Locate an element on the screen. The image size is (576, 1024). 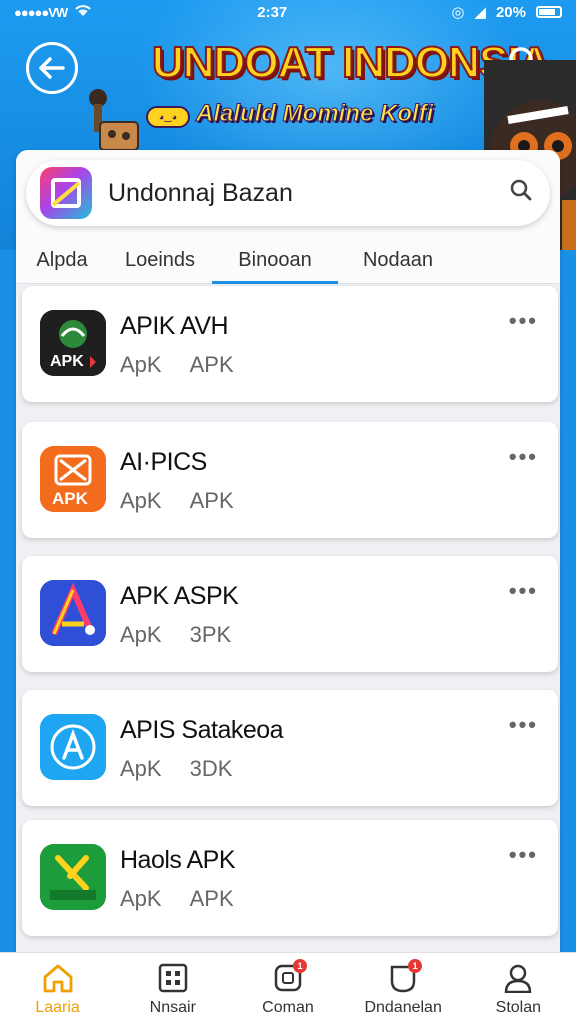
app-name: Haols APK is located at coordinates (178, 860).